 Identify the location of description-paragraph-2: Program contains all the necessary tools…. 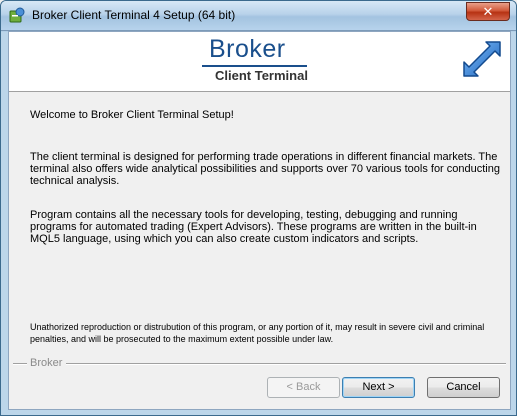
(253, 227).